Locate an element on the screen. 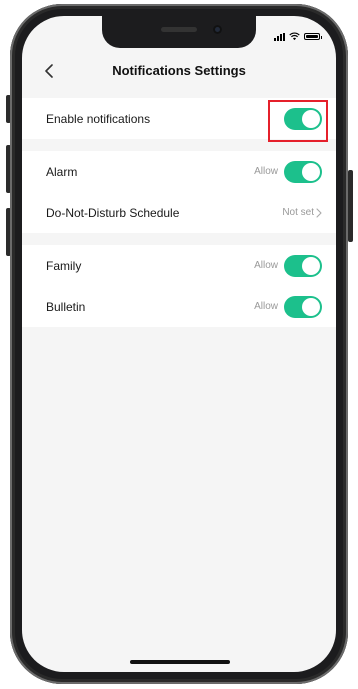 Image resolution: width=358 pixels, height=689 pixels. setting-value: Not set is located at coordinates (298, 212).